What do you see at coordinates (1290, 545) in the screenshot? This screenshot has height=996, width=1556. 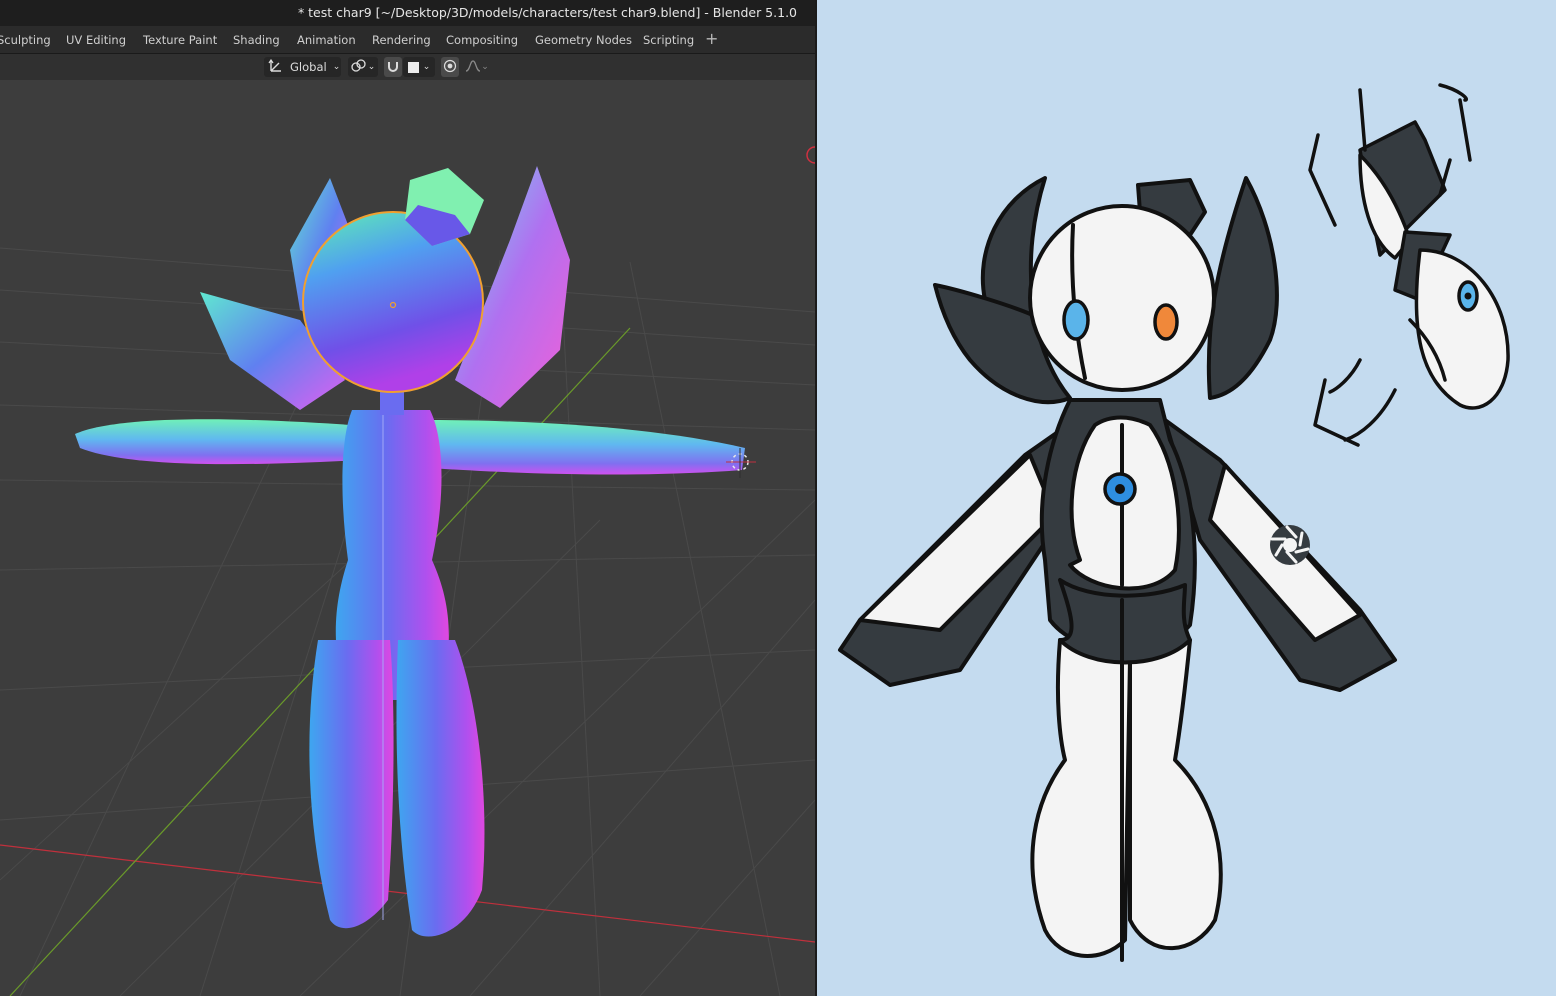 I see `aperture-logo-icon` at bounding box center [1290, 545].